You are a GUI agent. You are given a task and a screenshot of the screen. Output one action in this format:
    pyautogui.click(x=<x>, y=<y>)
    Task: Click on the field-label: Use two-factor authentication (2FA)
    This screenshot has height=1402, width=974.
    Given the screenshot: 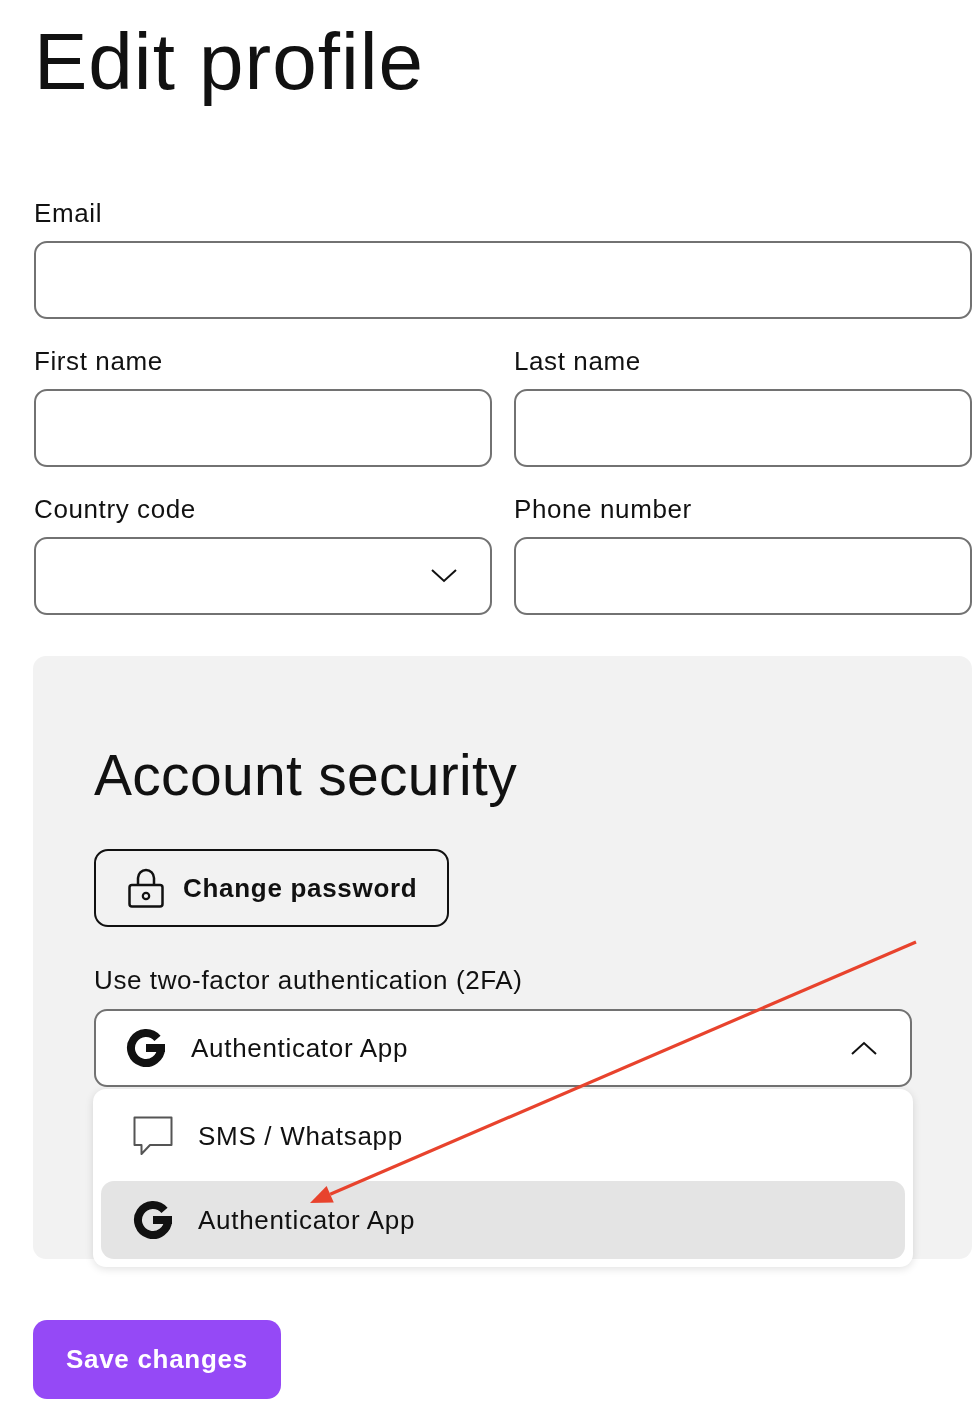 What is the action you would take?
    pyautogui.click(x=308, y=980)
    